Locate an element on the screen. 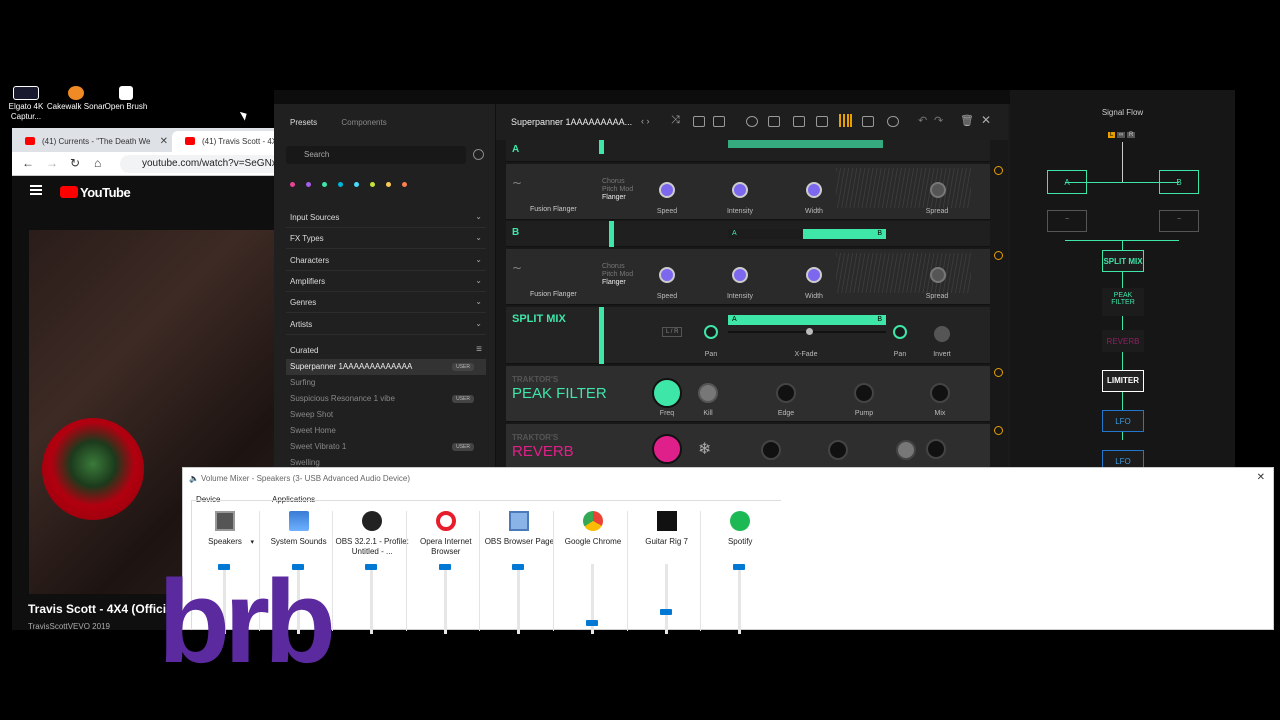  save-icon is located at coordinates (699, 121).